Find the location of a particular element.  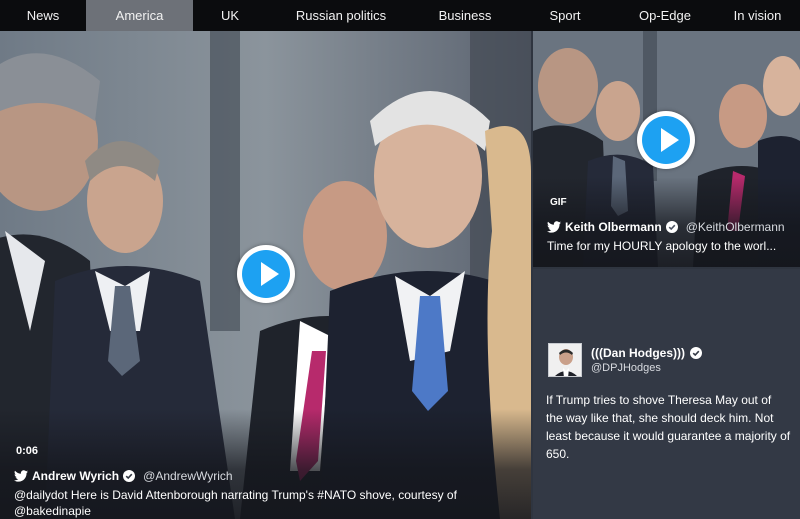

tweet-author-line: Andrew Wyrich @AndrewWyrich is located at coordinates (265, 476).